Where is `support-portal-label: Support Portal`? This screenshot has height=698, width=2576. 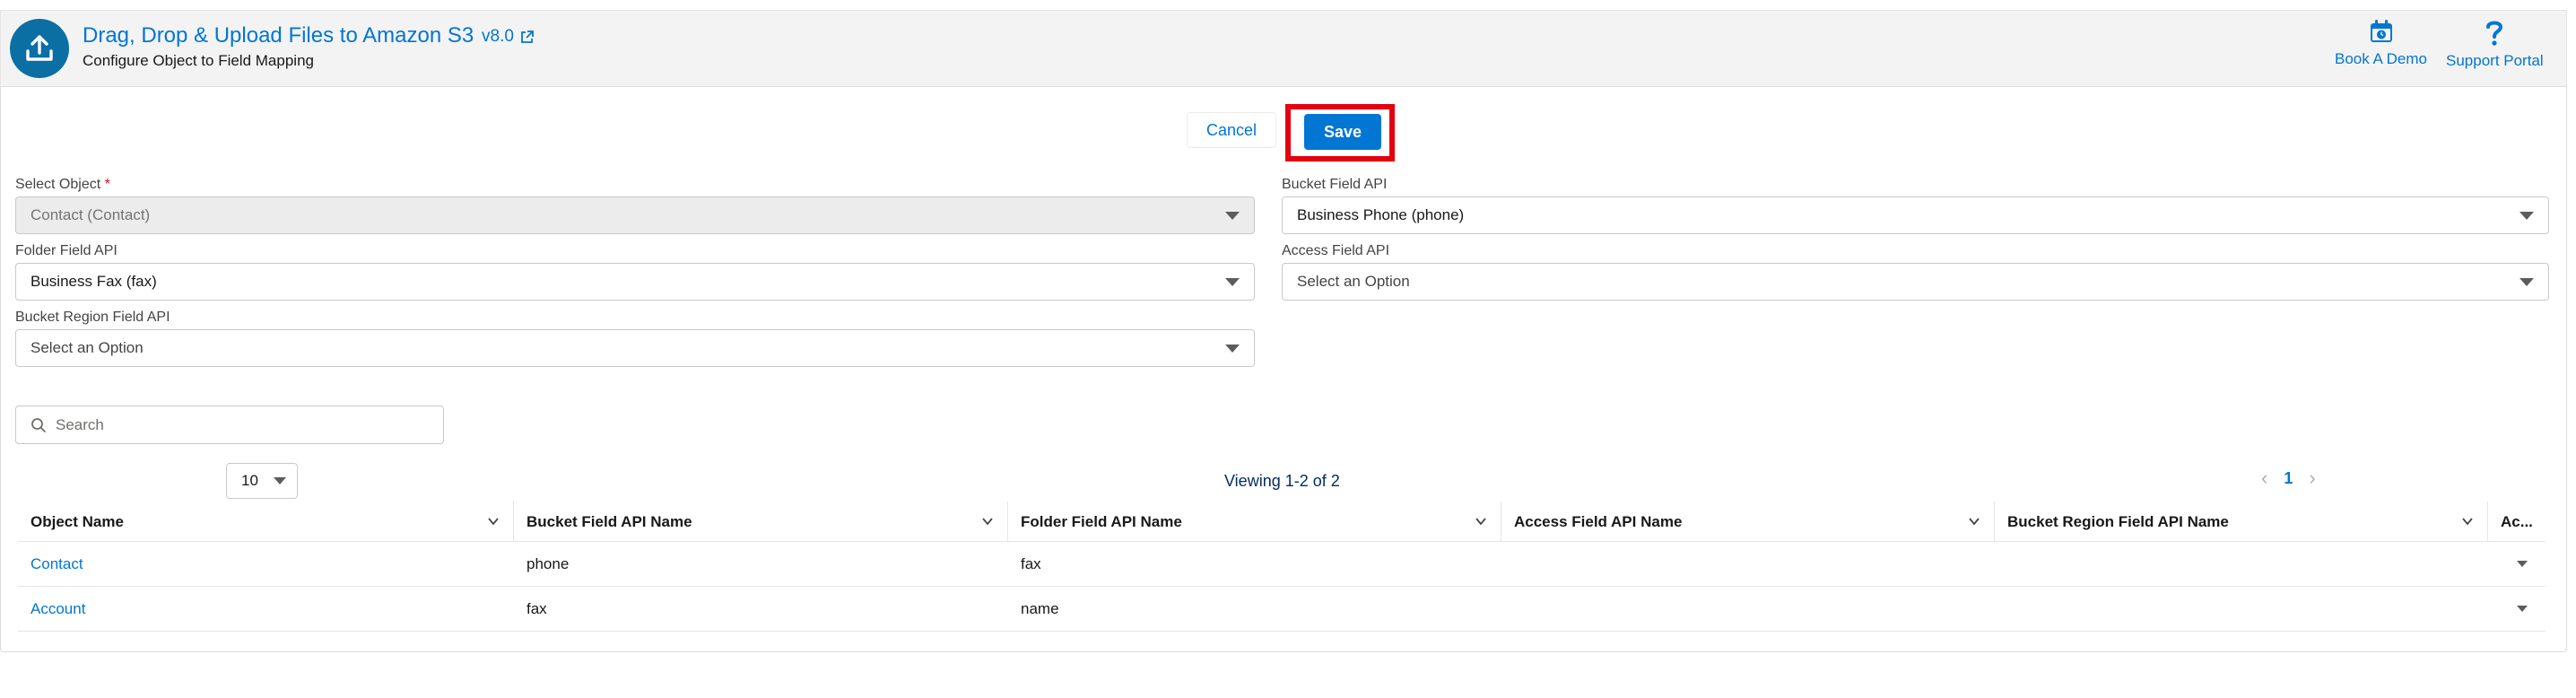 support-portal-label: Support Portal is located at coordinates (2495, 60).